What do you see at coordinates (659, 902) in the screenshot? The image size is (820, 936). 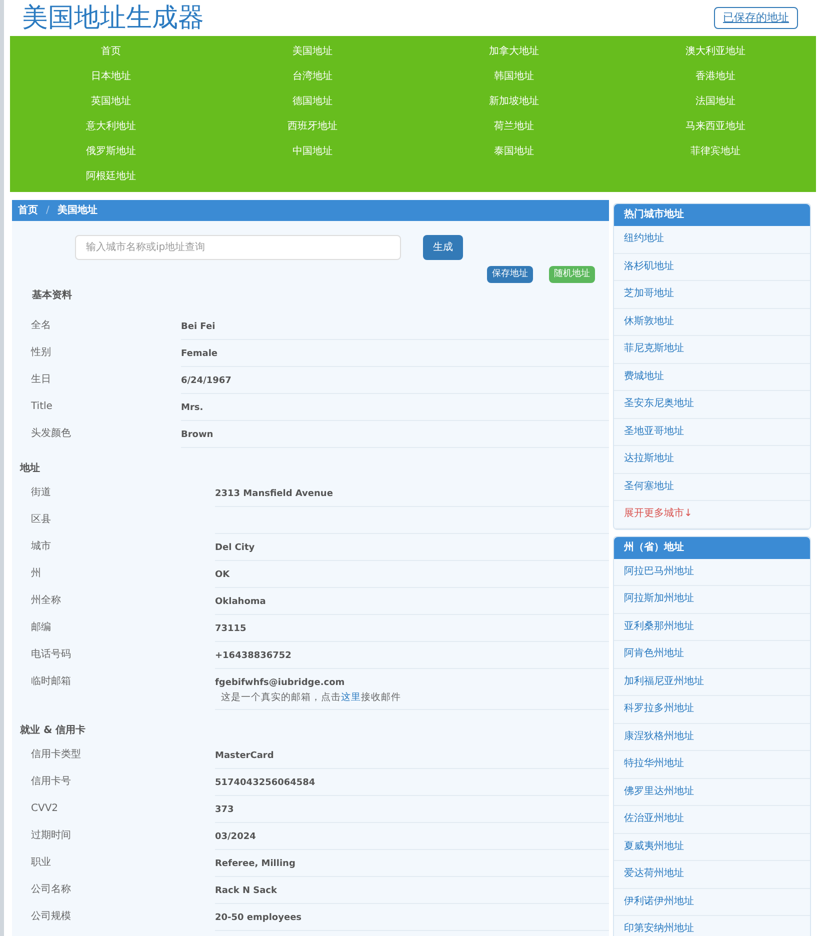 I see `sidebar-link: 伊利诺伊州地址` at bounding box center [659, 902].